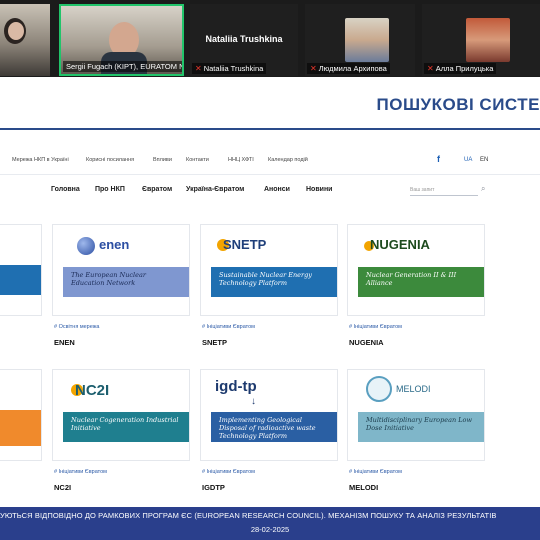 The height and width of the screenshot is (540, 540). What do you see at coordinates (319, 189) in the screenshot?
I see `nav-item-news: Новини` at bounding box center [319, 189].